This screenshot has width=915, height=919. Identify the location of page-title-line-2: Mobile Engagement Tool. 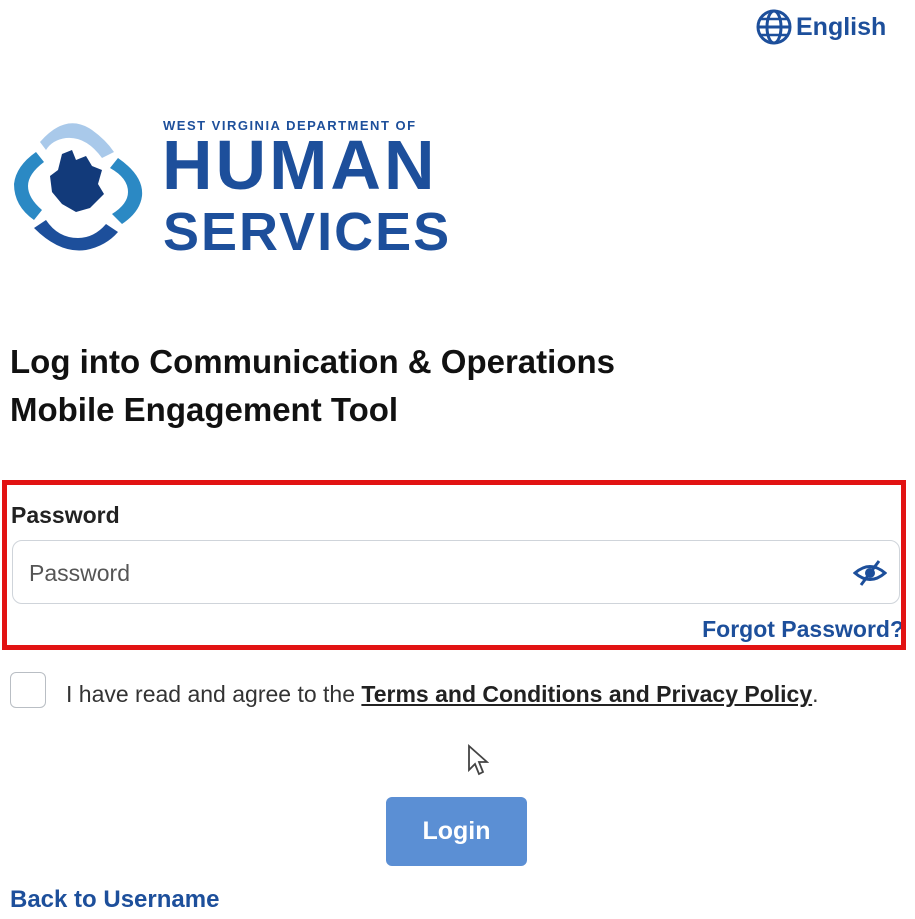
(204, 409).